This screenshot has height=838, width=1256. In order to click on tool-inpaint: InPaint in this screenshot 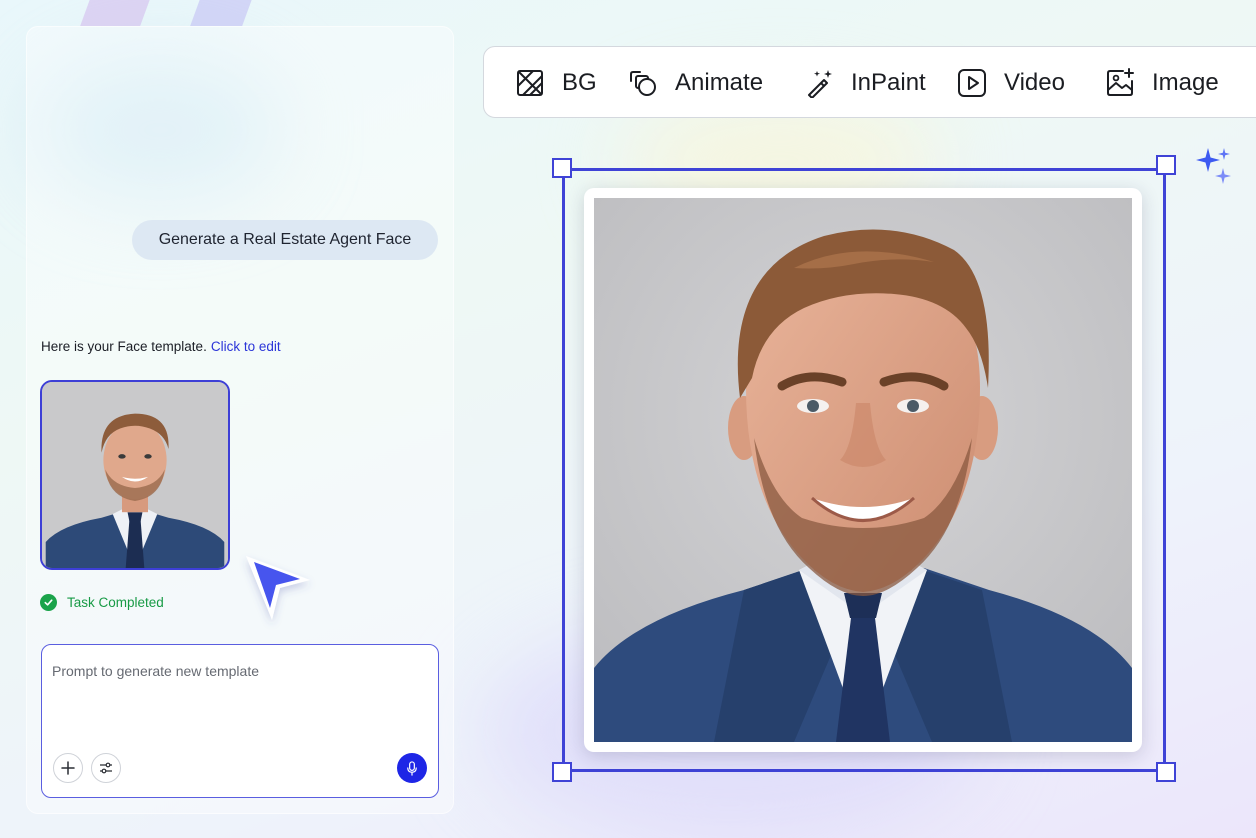, I will do `click(865, 83)`.